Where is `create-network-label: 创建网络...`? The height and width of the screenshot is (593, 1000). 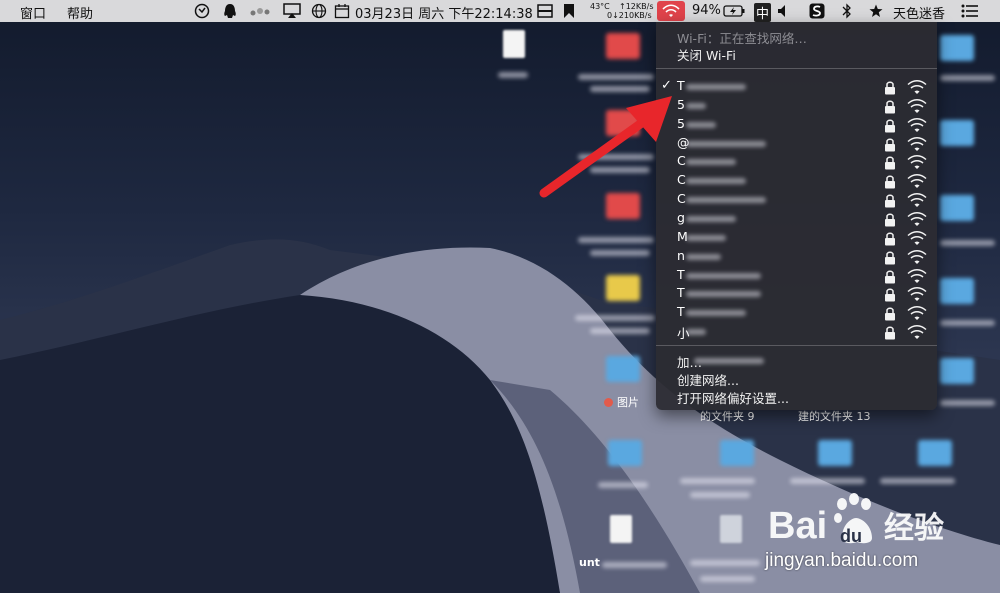
create-network-label: 创建网络... is located at coordinates (708, 380).